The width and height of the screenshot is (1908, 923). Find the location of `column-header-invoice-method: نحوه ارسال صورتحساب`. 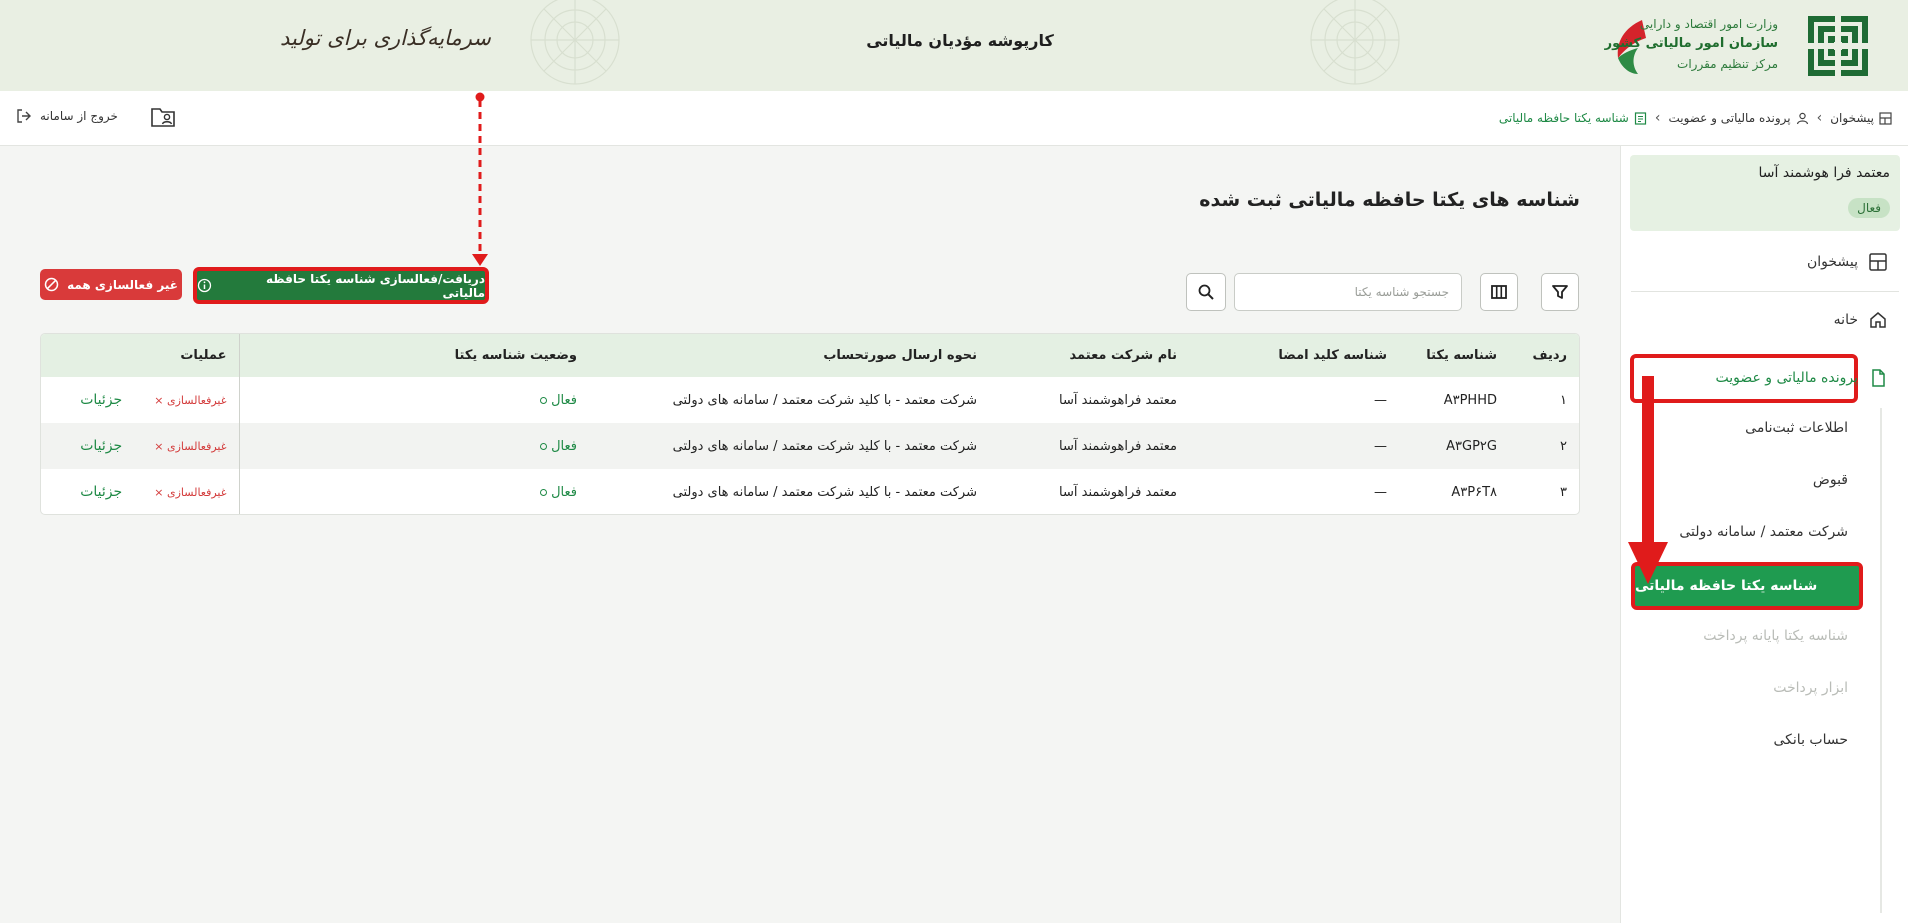

column-header-invoice-method: نحوه ارسال صورتحساب is located at coordinates (900, 355).